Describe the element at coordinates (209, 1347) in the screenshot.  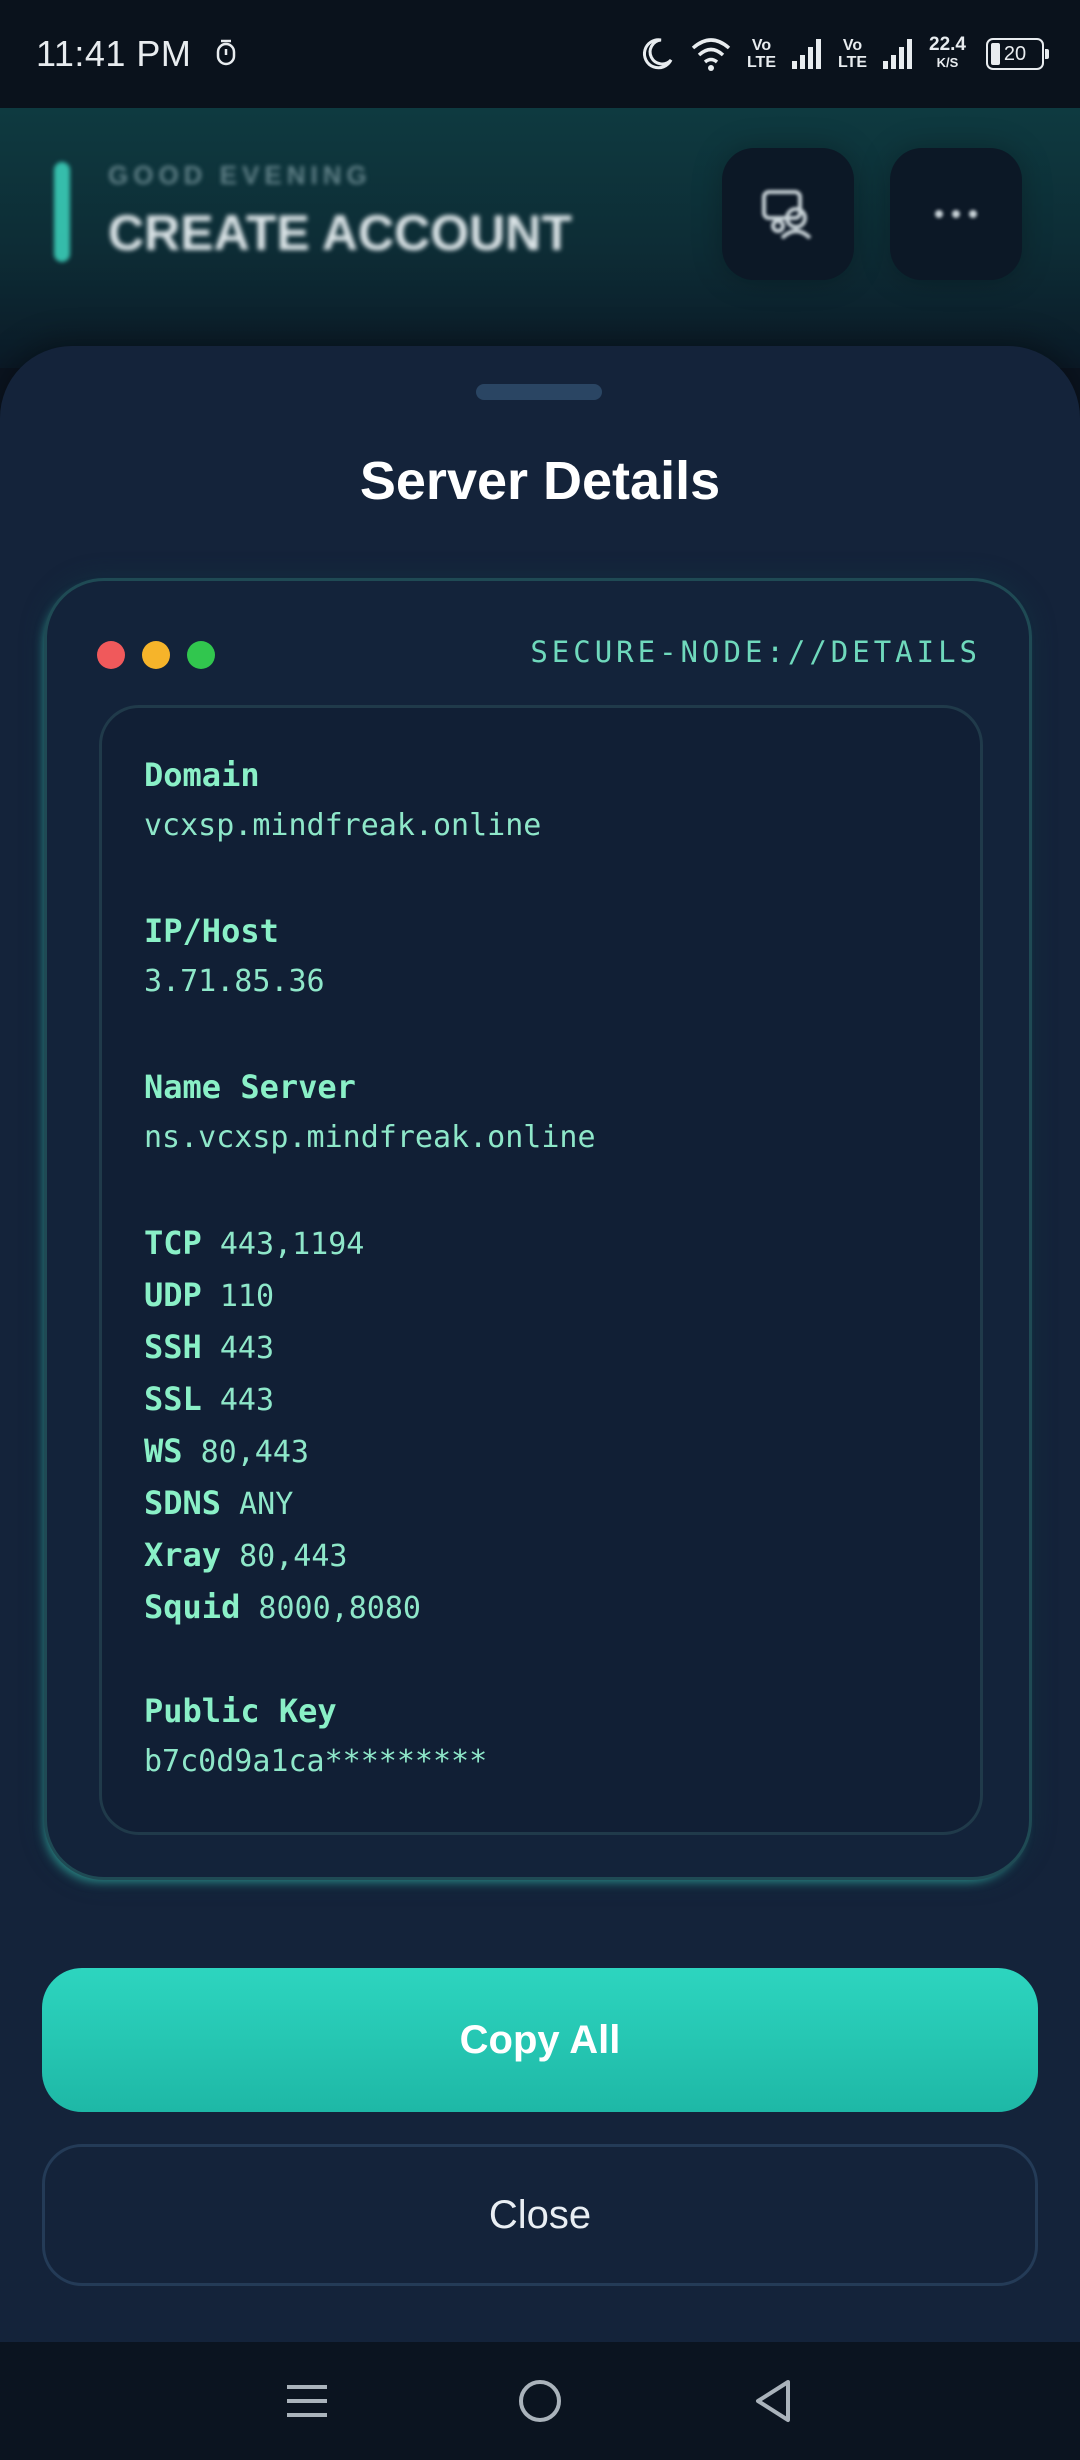
I see `port-row-ssh: SSH 443` at that location.